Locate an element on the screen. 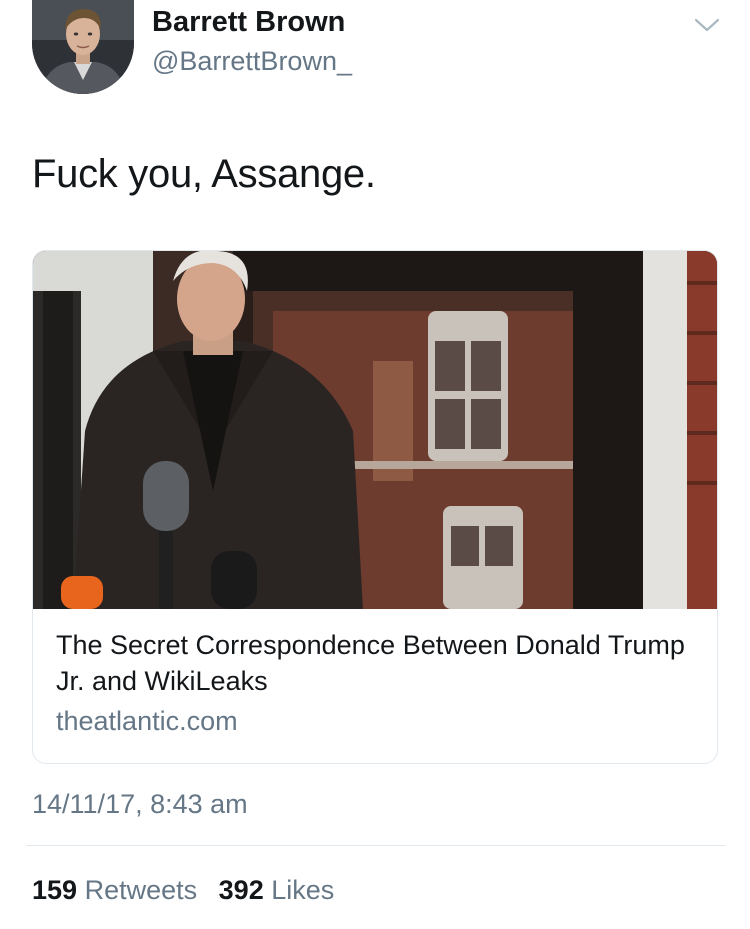 The width and height of the screenshot is (750, 929). avatar is located at coordinates (83, 47).